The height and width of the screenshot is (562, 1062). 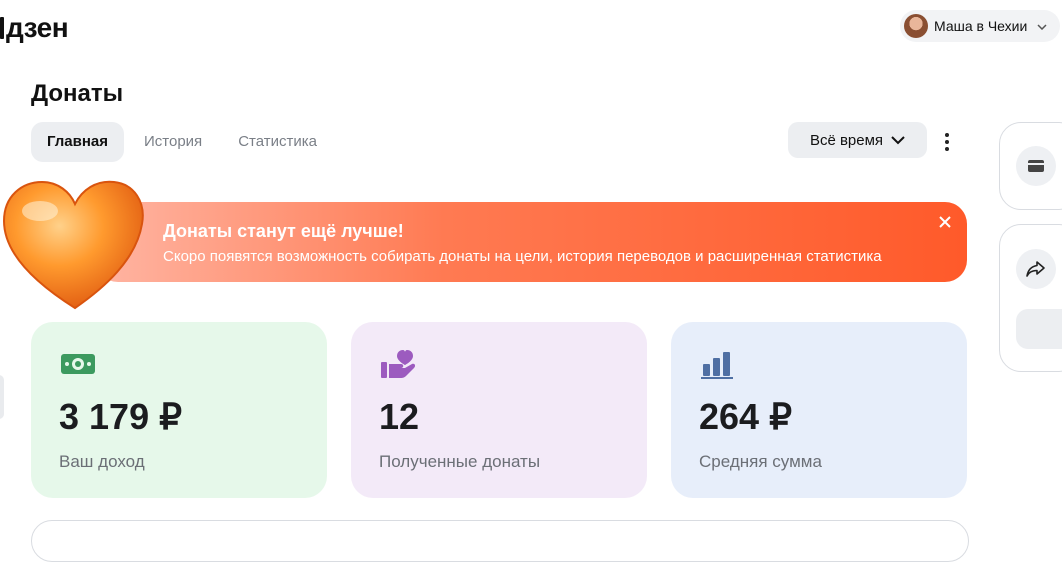 I want to click on payment-panel, so click(x=1030, y=166).